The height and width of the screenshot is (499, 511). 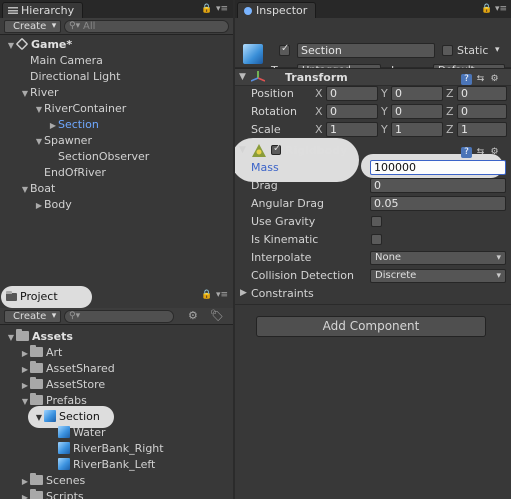 What do you see at coordinates (352, 129) in the screenshot?
I see `scale-x-field: 1` at bounding box center [352, 129].